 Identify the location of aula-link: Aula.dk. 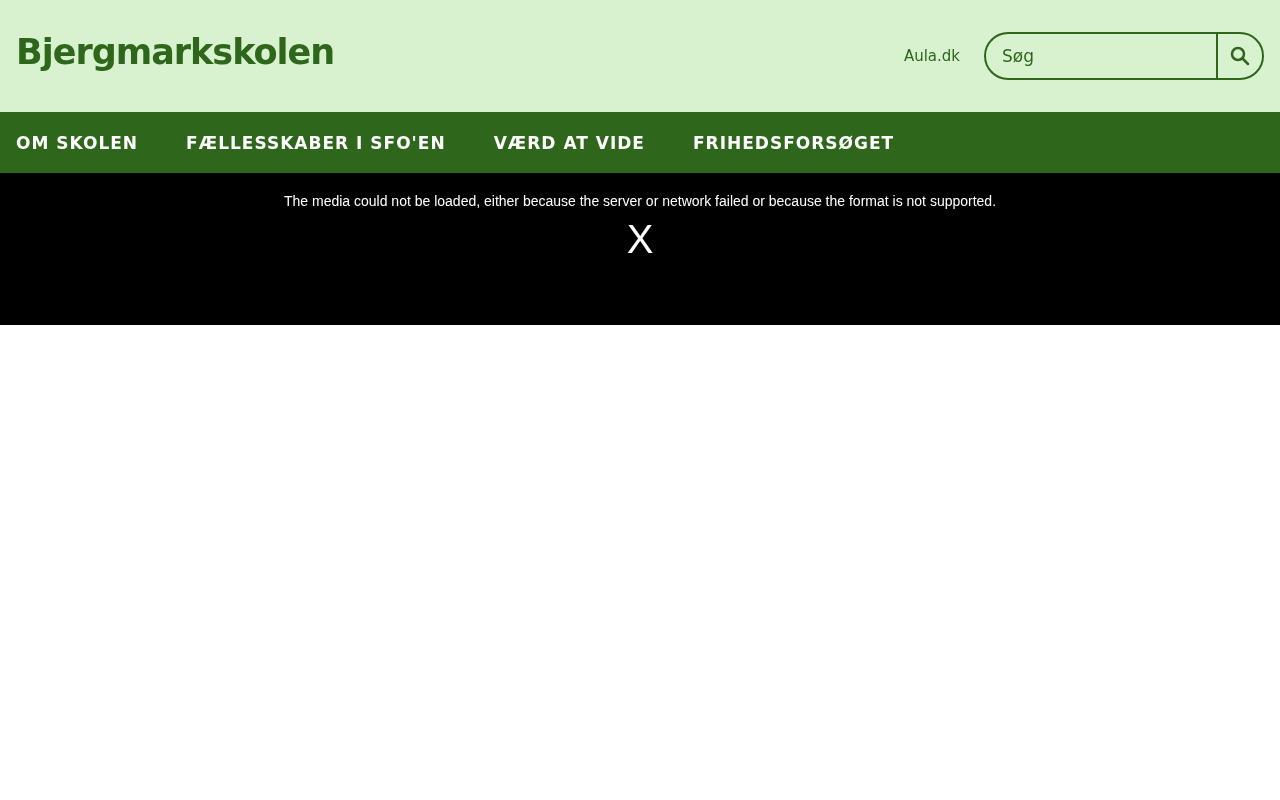
(931, 56).